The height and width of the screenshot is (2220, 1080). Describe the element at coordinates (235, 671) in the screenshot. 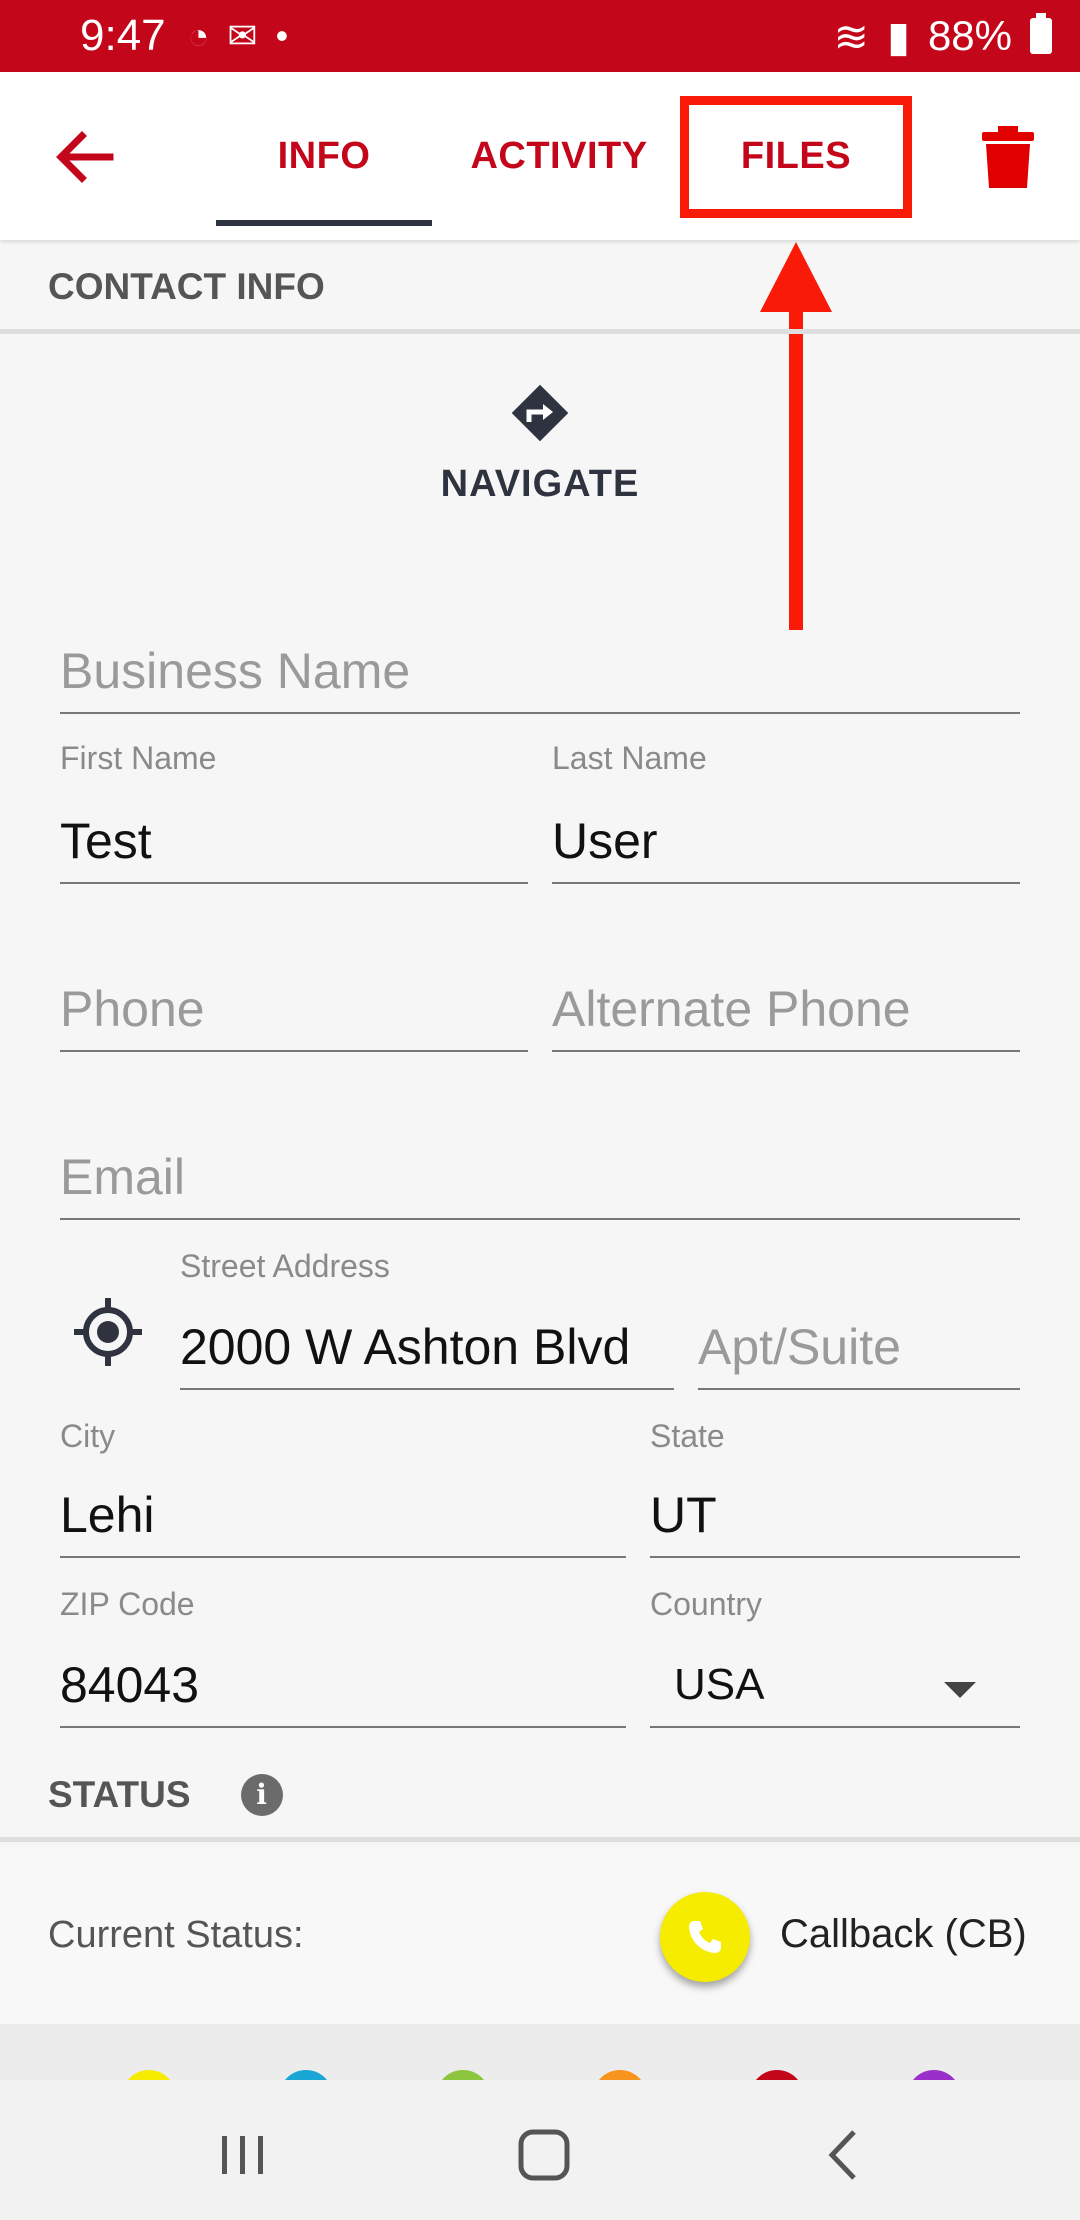

I see `business-name-placeholder: Business Name` at that location.